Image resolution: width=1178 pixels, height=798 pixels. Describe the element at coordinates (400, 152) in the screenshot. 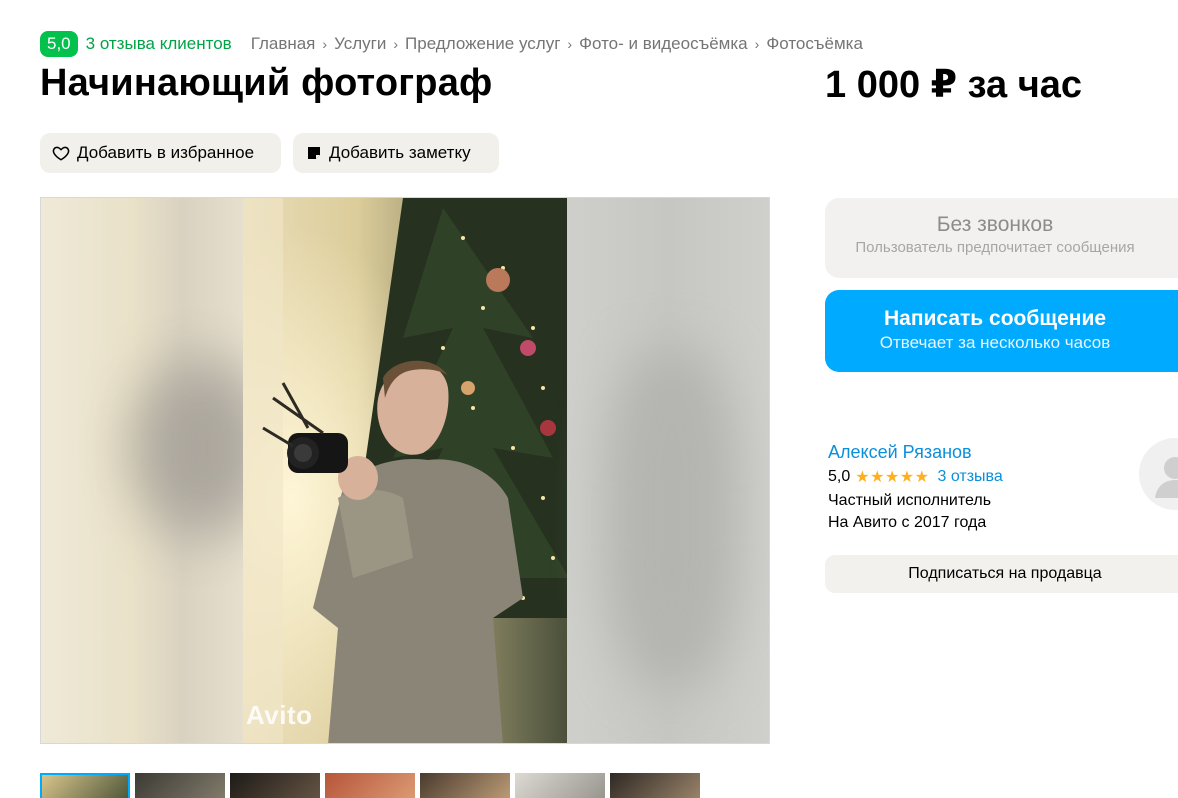

I see `add-note-label: Добавить заметку` at that location.